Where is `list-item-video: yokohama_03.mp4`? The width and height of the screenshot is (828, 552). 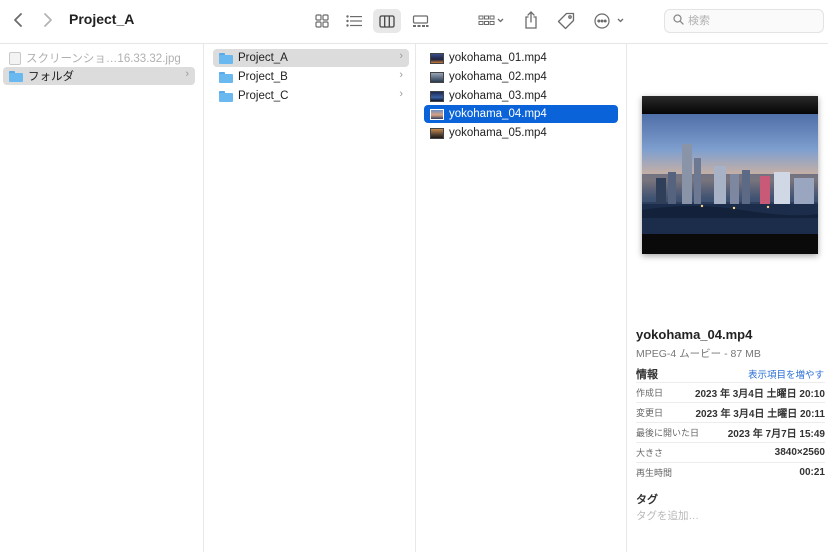 list-item-video: yokohama_03.mp4 is located at coordinates (521, 96).